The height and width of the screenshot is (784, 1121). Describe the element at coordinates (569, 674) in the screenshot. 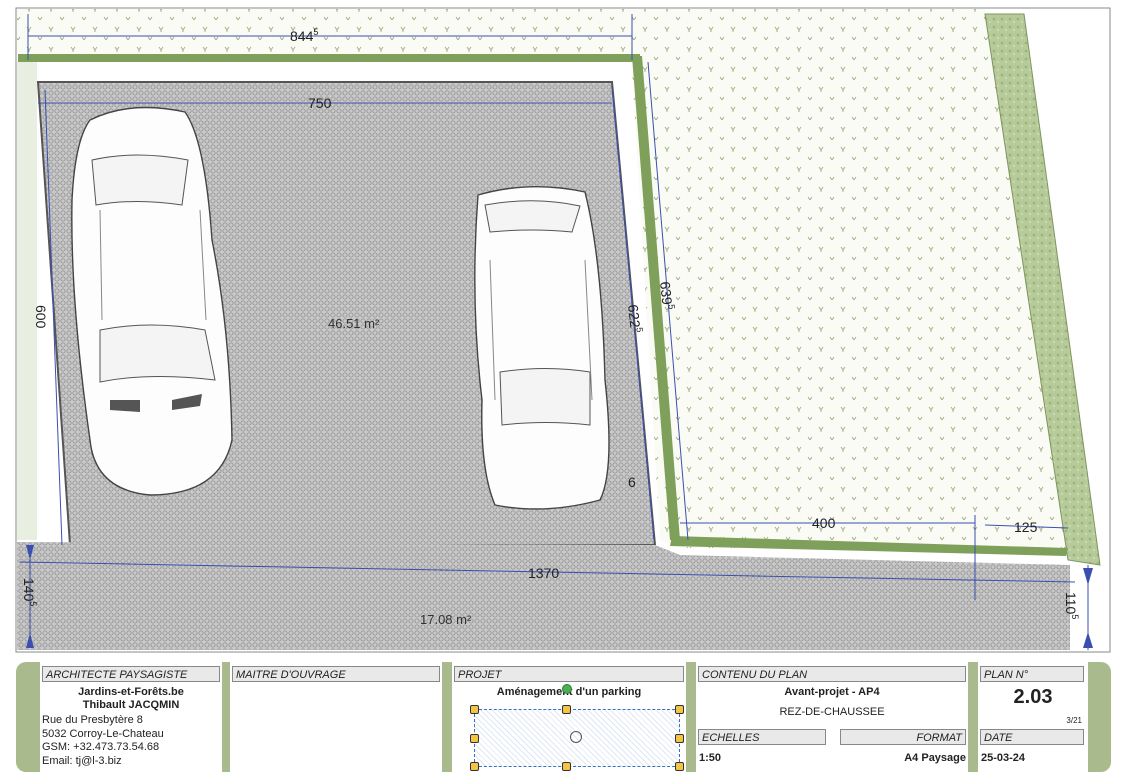

I see `project-header: PROJET` at that location.